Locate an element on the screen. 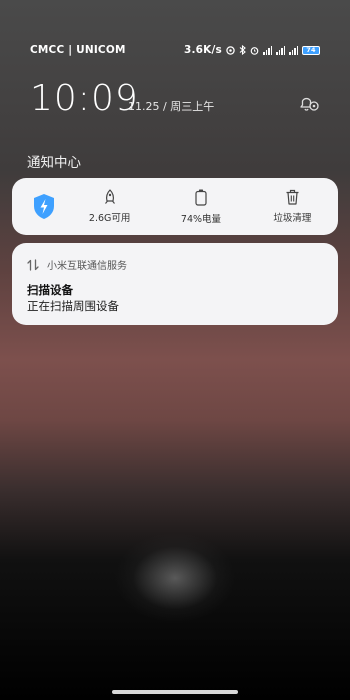 This screenshot has height=700, width=350. memory-label: 2.6G可用 is located at coordinates (109, 218).